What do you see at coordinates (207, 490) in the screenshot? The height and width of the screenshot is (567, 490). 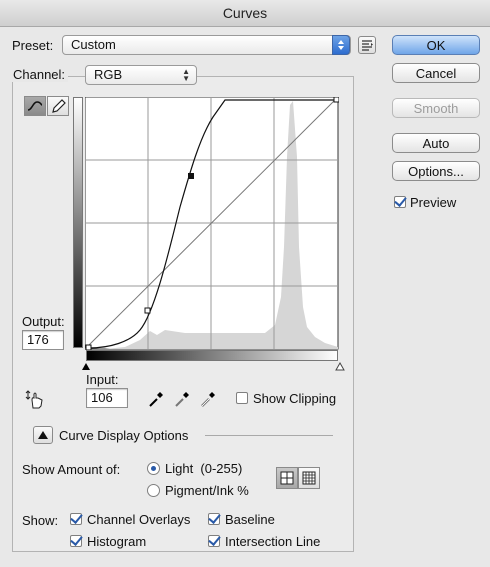 I see `pigment-label: Pigment/Ink %` at bounding box center [207, 490].